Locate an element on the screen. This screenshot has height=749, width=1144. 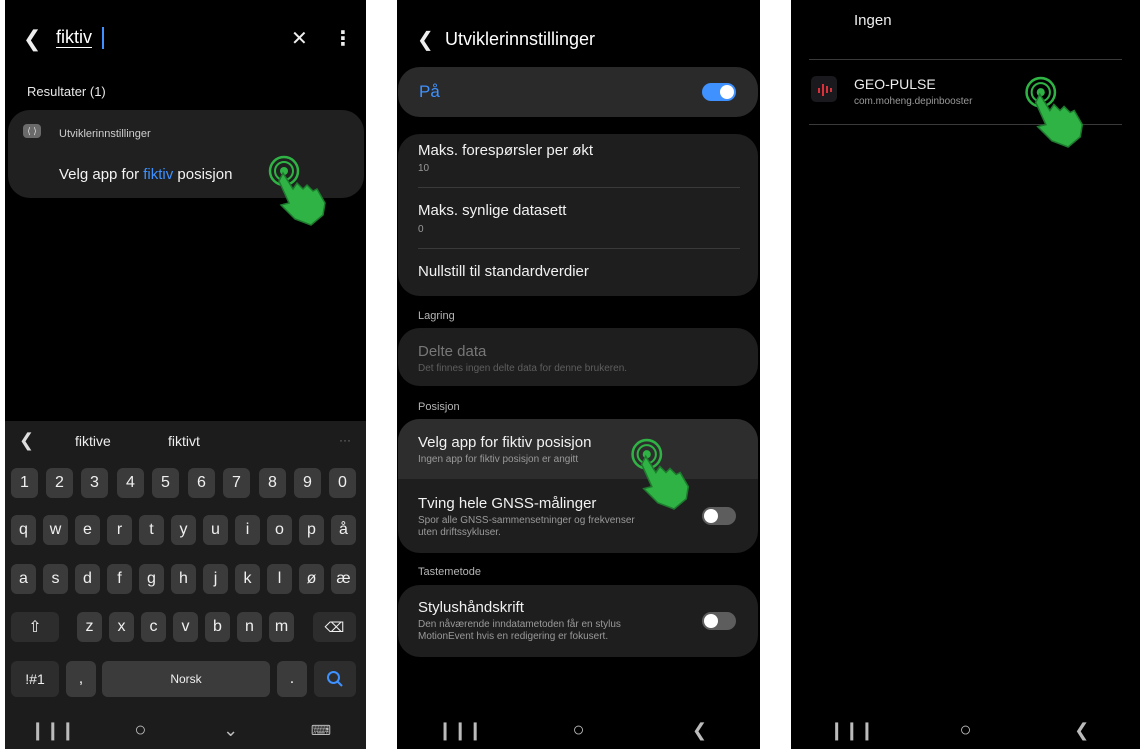
key-v: v is located at coordinates (185, 627).